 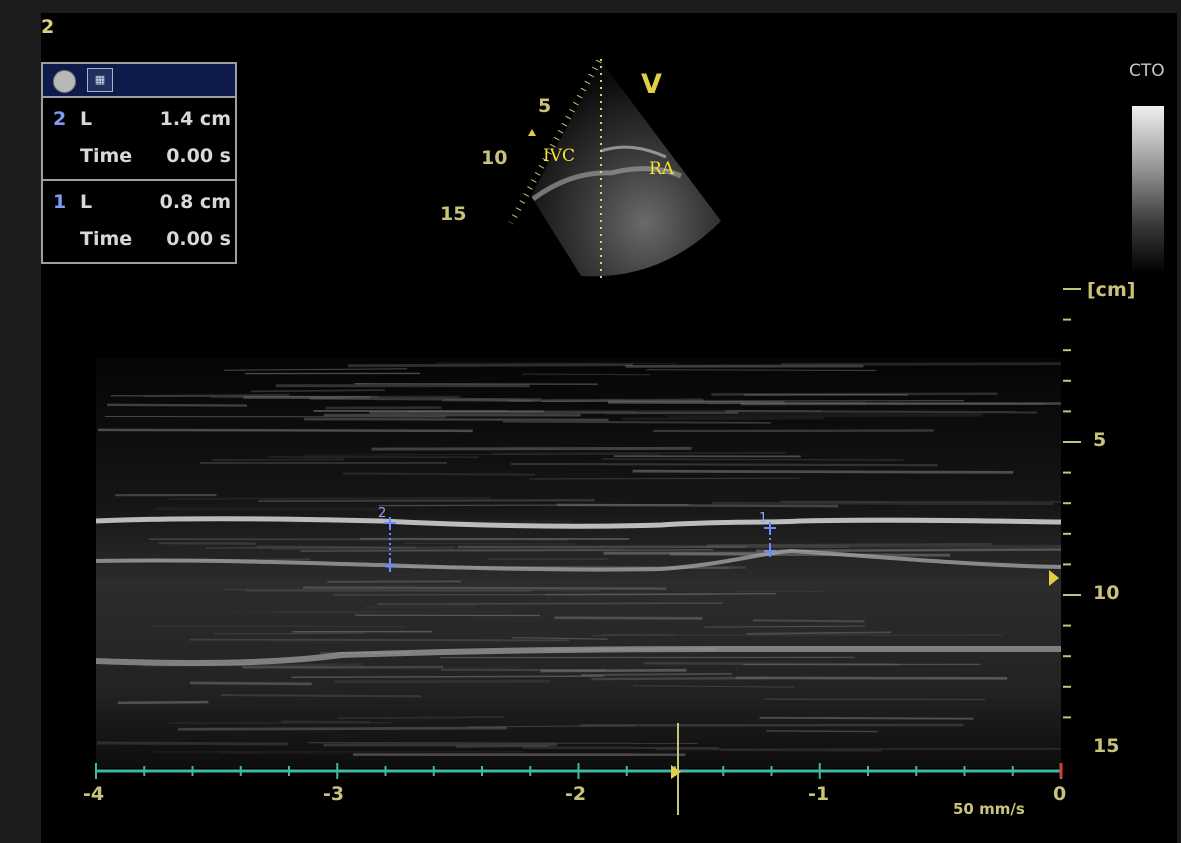 What do you see at coordinates (334, 794) in the screenshot?
I see `time-label: -3` at bounding box center [334, 794].